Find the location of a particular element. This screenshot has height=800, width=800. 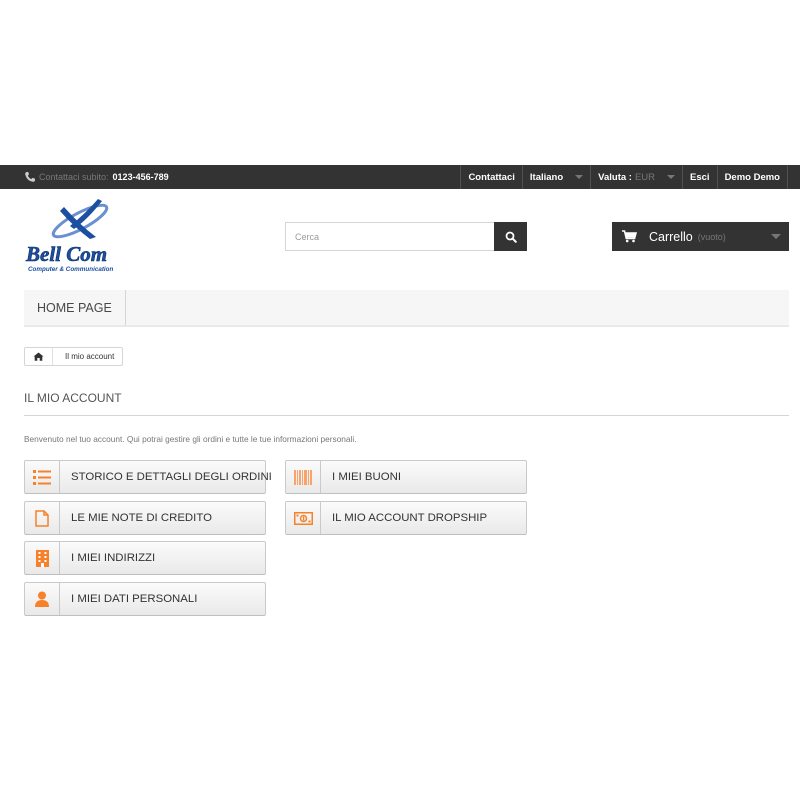

logo-text: Bell Com is located at coordinates (66, 254).